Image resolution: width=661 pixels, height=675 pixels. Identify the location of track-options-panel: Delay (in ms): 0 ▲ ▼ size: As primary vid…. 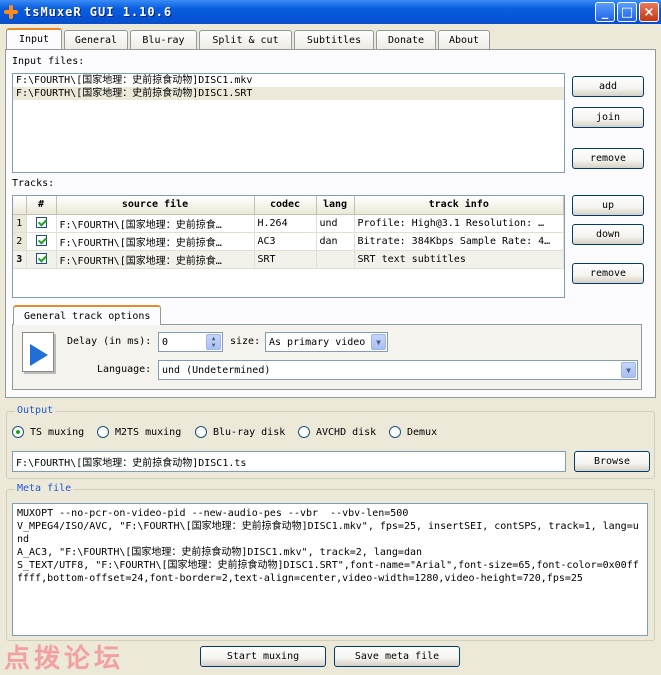
(327, 357).